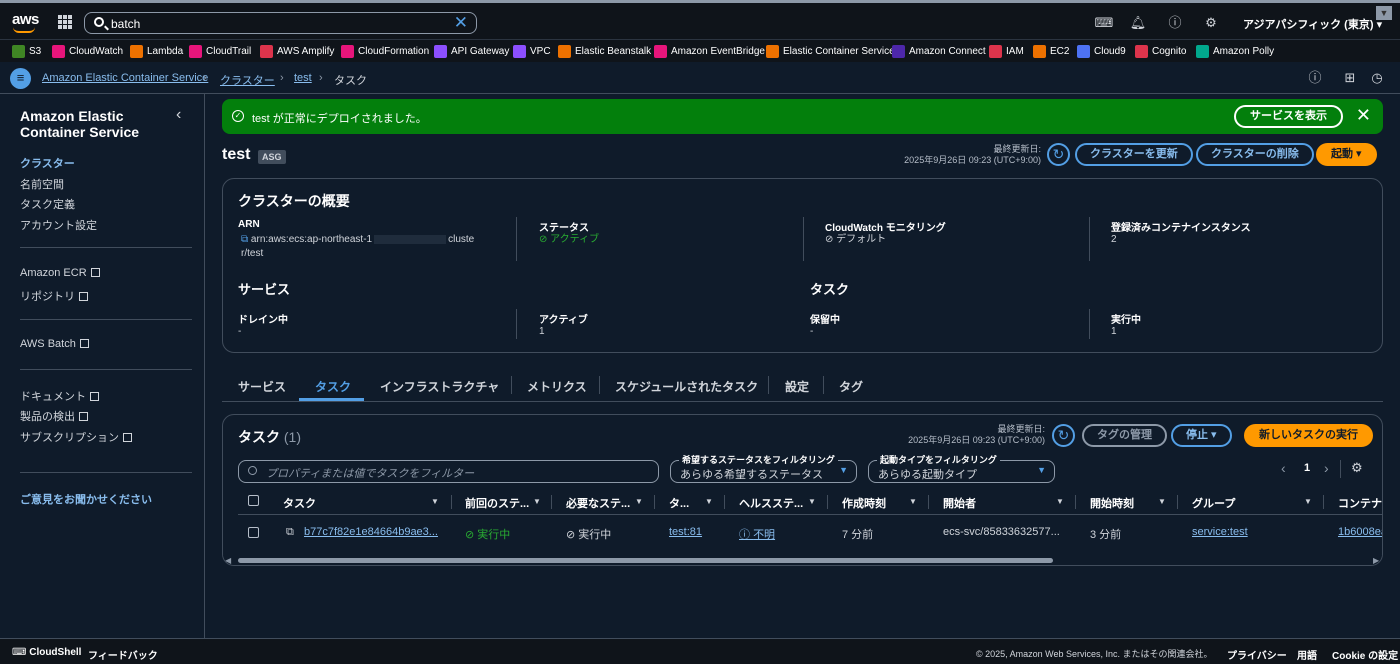 The height and width of the screenshot is (664, 1400). I want to click on scroll-left-icon: ◀, so click(228, 560).